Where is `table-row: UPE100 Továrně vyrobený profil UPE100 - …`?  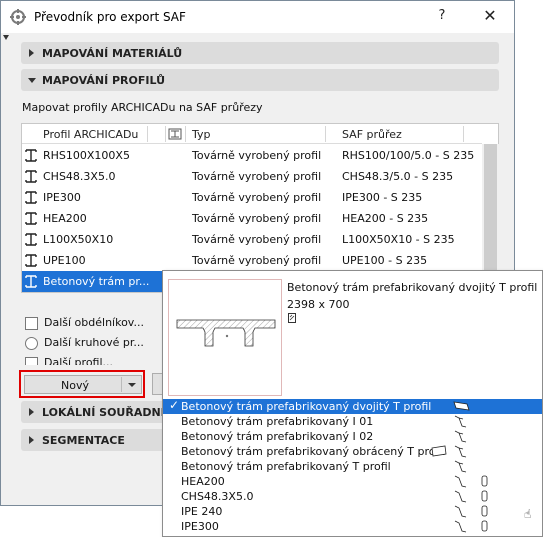
table-row: UPE100 Továrně vyrobený profil UPE100 - … is located at coordinates (252, 260).